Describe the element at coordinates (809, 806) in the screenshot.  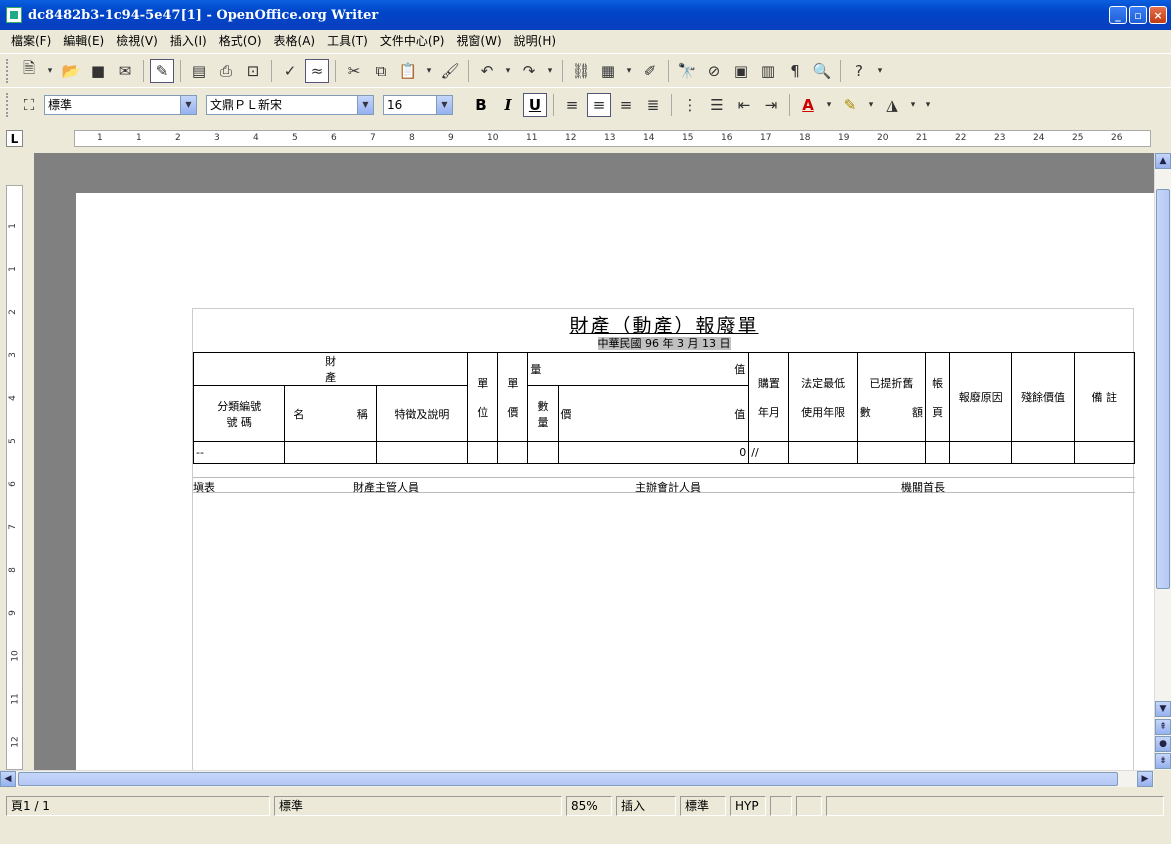
I see `status-signature` at that location.